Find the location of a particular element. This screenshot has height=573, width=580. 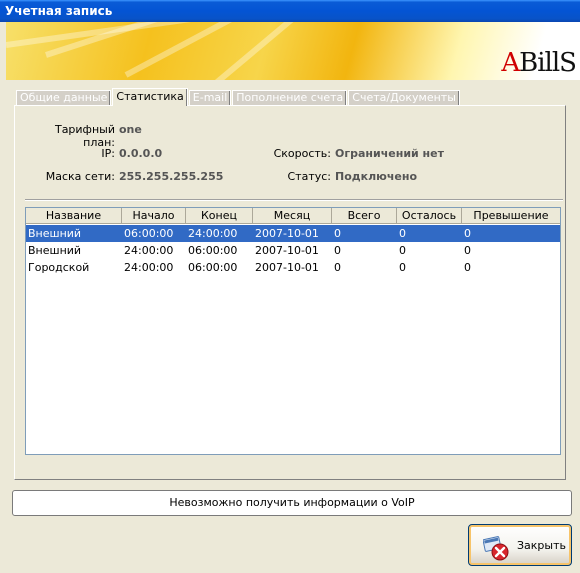

close-button-label: Закрыть is located at coordinates (541, 545).